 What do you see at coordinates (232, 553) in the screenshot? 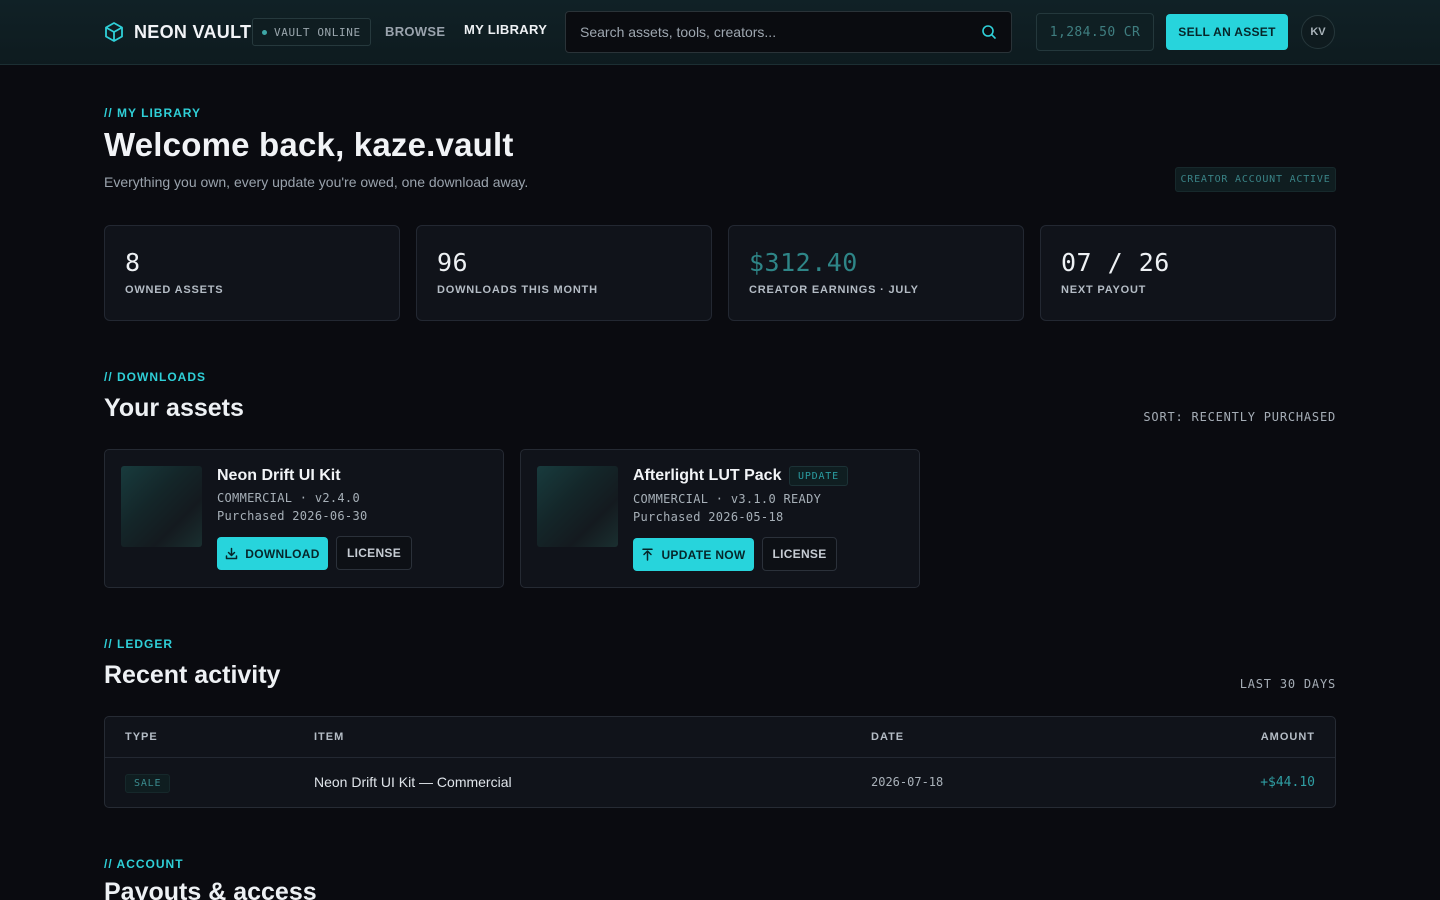
I see `download-icon` at bounding box center [232, 553].